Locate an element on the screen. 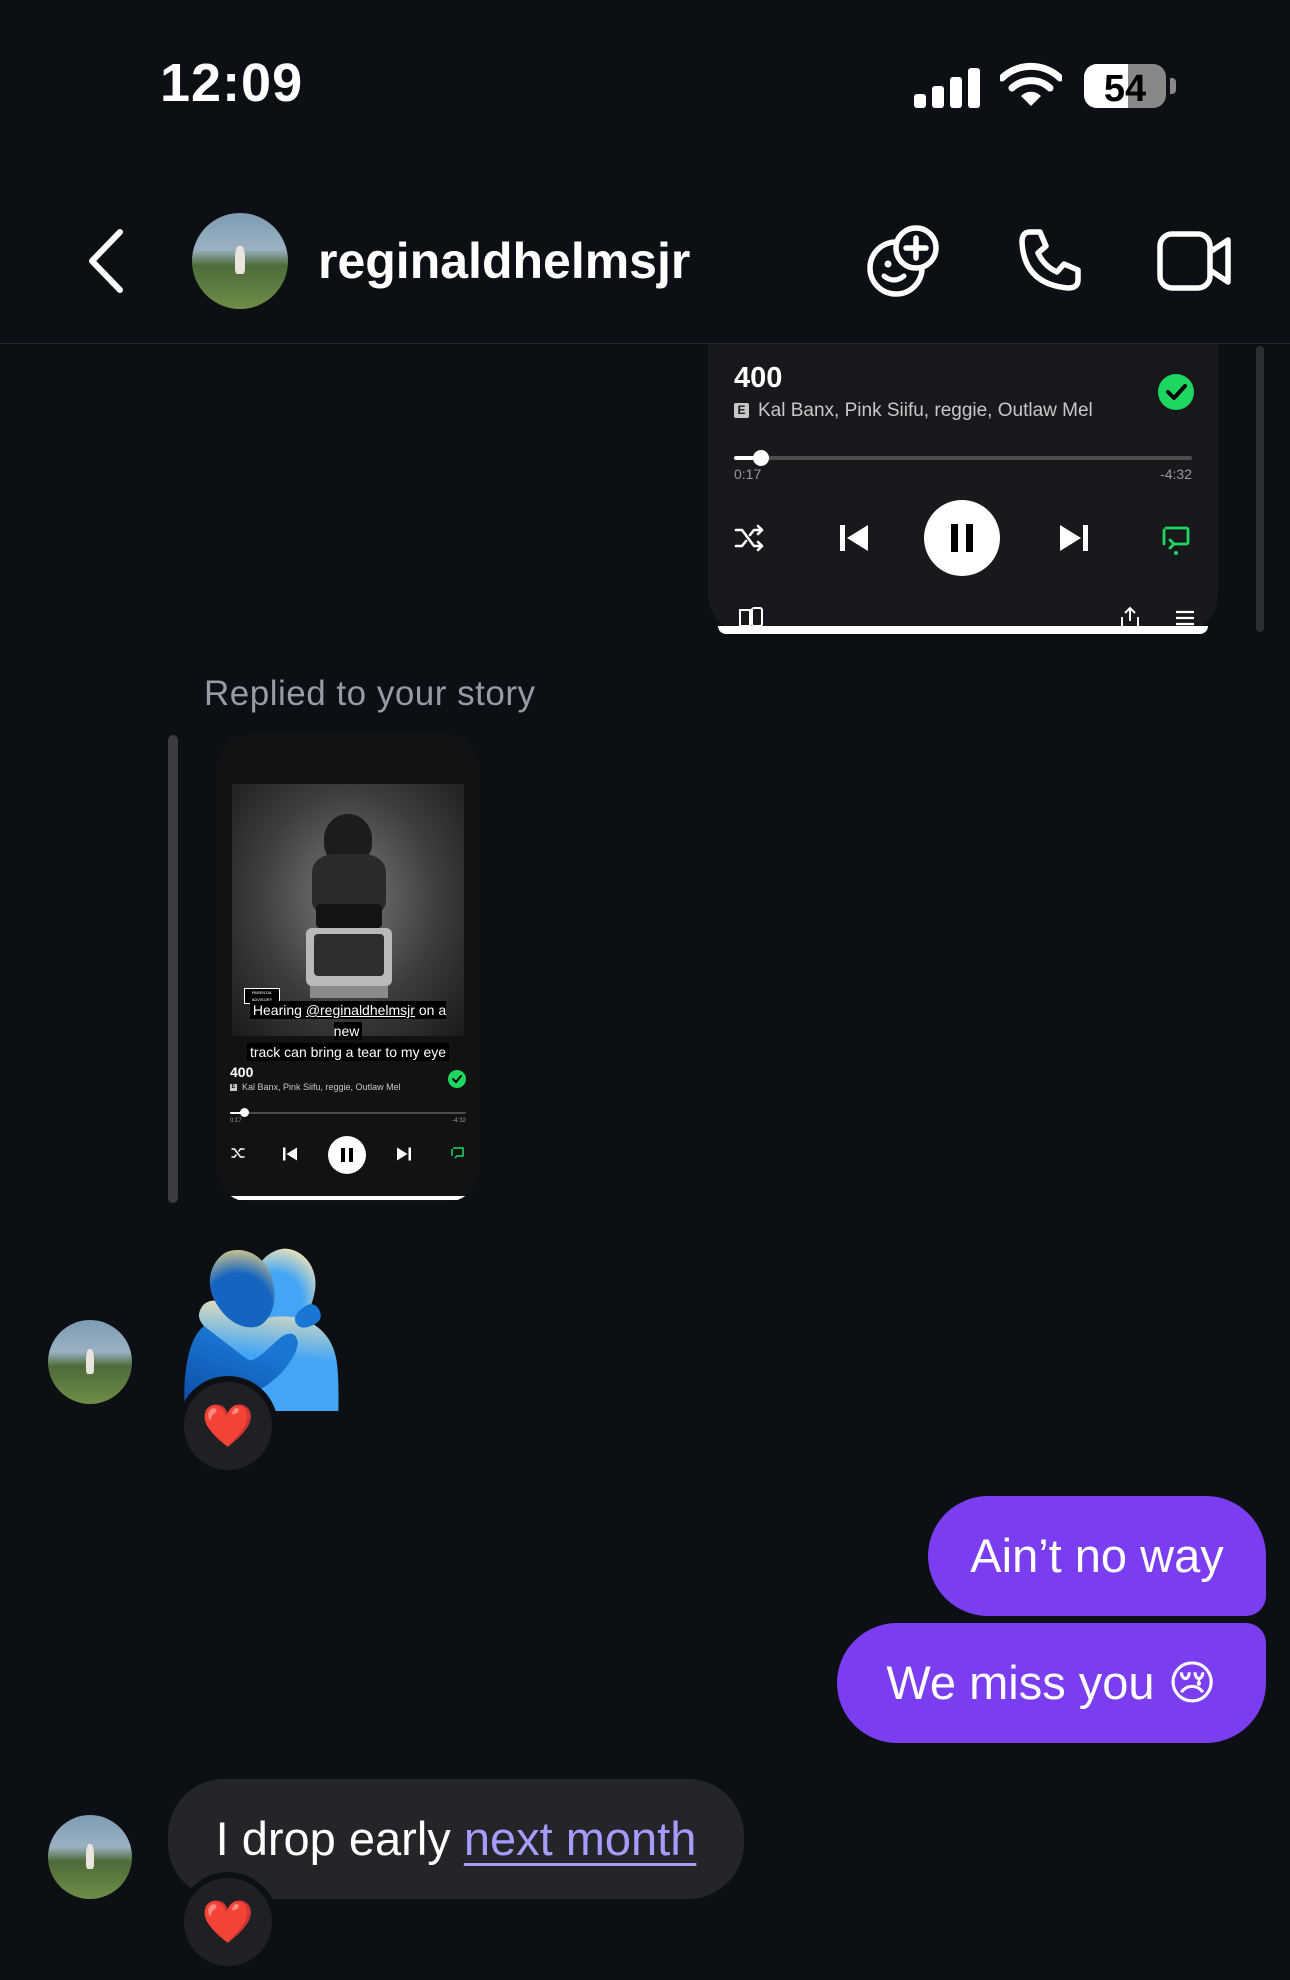 The height and width of the screenshot is (1980, 1290). back-chevron-icon is located at coordinates (106, 261).